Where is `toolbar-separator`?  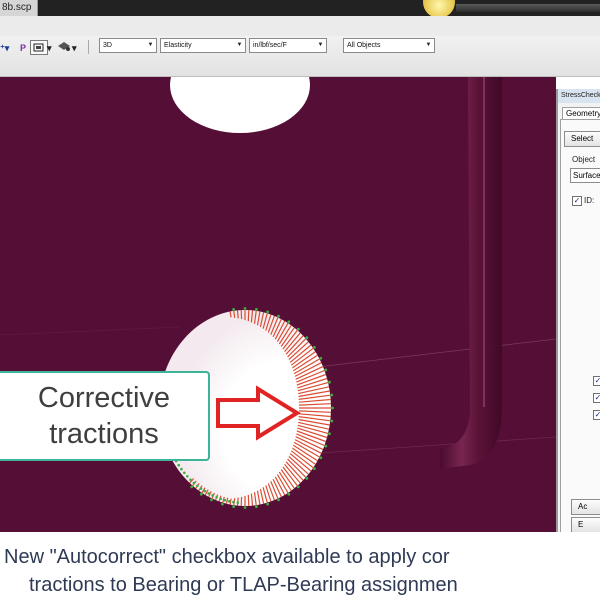
toolbar-separator is located at coordinates (88, 47).